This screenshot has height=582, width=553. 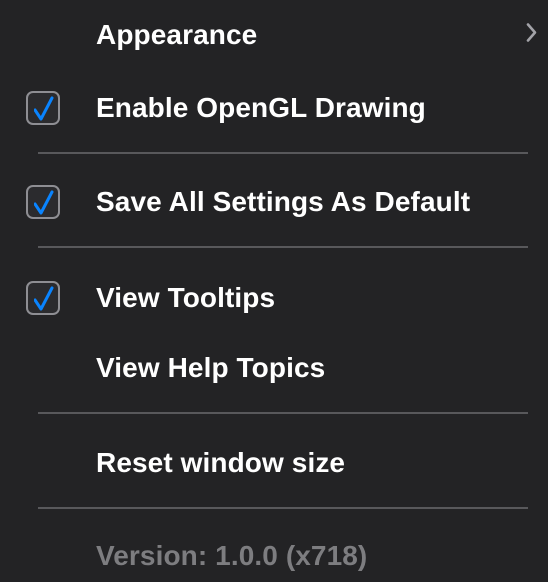 I want to click on menu-item-save-defaults: Save All Settings As Default, so click(x=274, y=202).